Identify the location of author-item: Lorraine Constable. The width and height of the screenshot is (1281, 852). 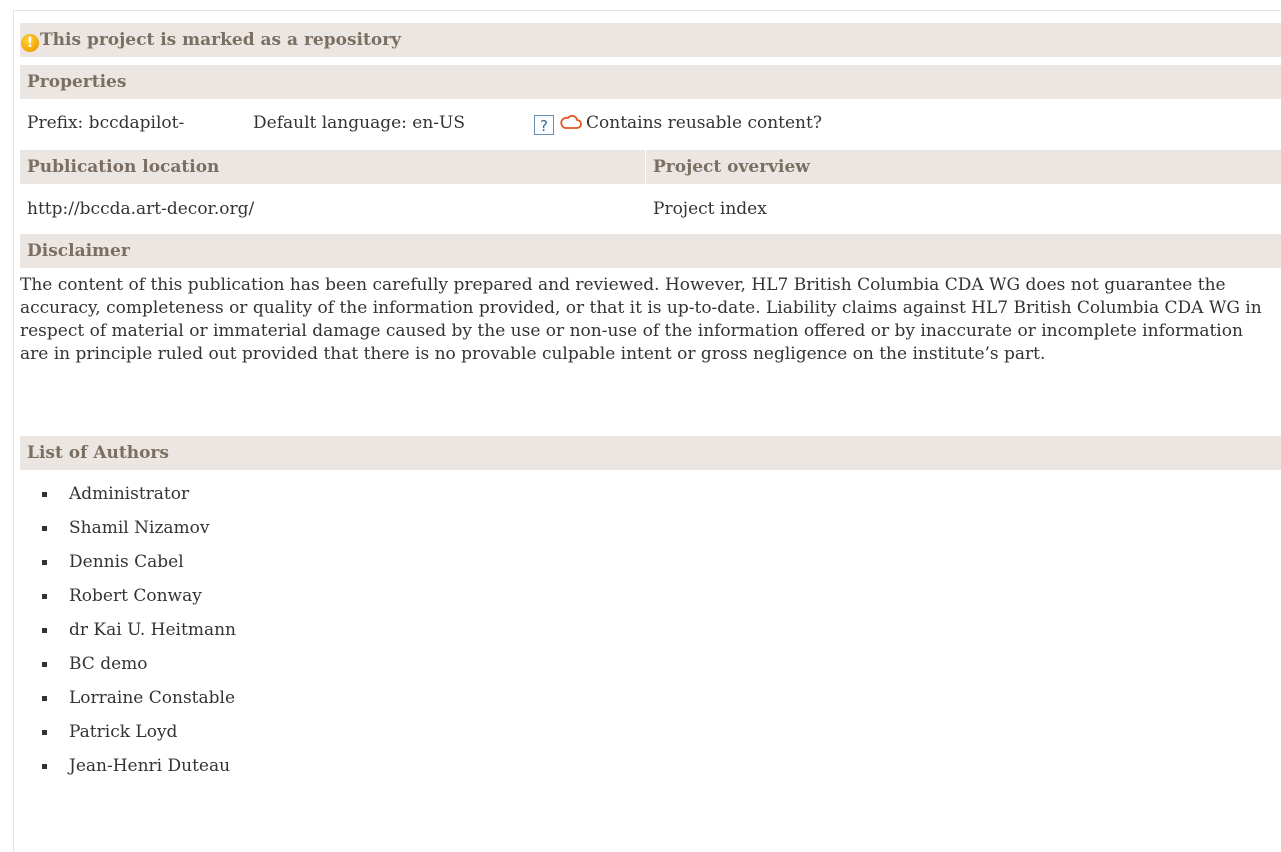
(128, 698).